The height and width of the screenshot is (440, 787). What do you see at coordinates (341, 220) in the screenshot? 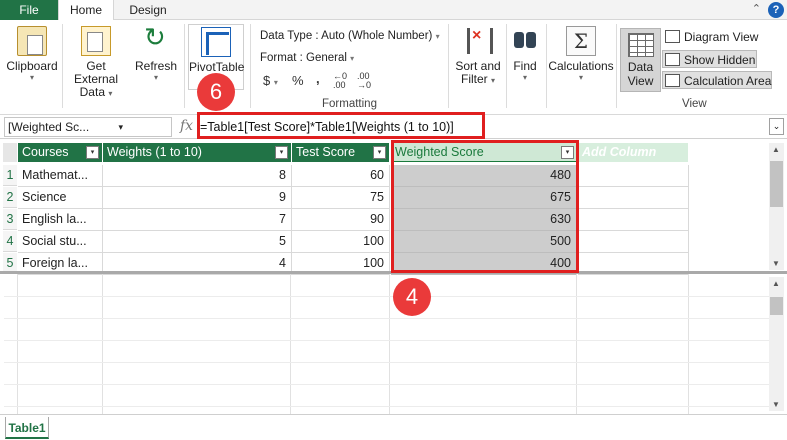
I see `cell-test-score: 90` at bounding box center [341, 220].